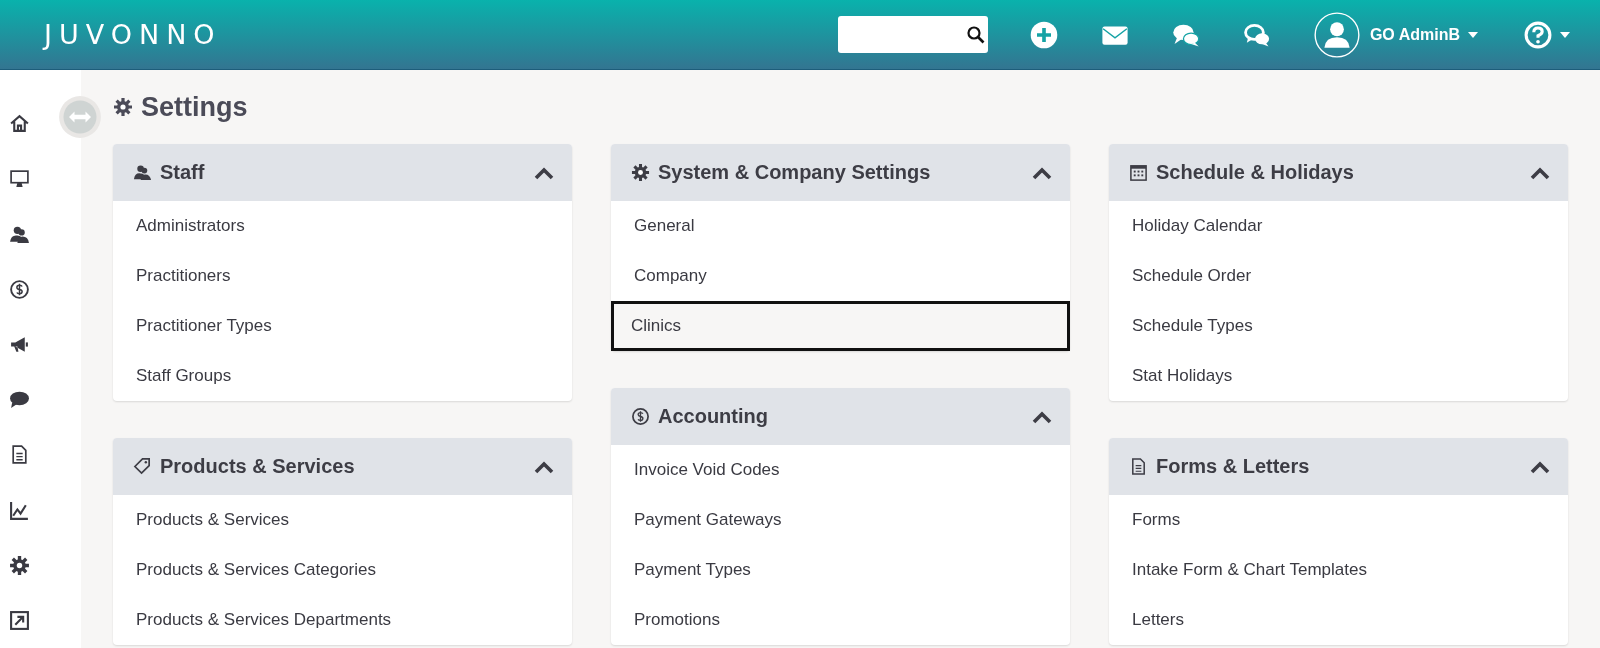 The width and height of the screenshot is (1600, 648). What do you see at coordinates (1043, 34) in the screenshot?
I see `plus-icon` at bounding box center [1043, 34].